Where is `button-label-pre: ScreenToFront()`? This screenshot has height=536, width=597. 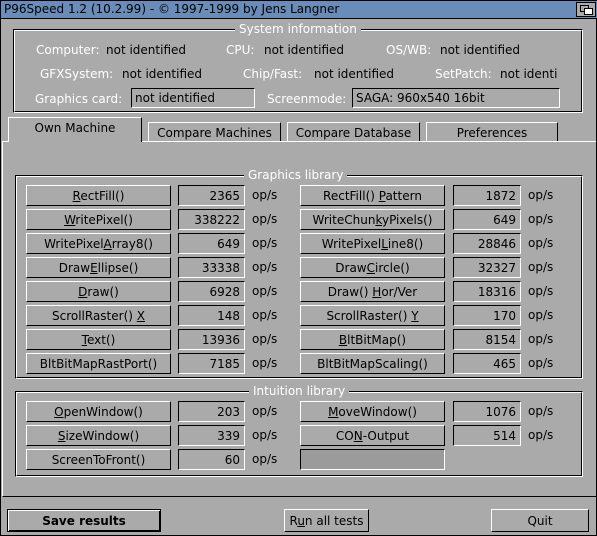 button-label-pre: ScreenToFront() is located at coordinates (98, 460).